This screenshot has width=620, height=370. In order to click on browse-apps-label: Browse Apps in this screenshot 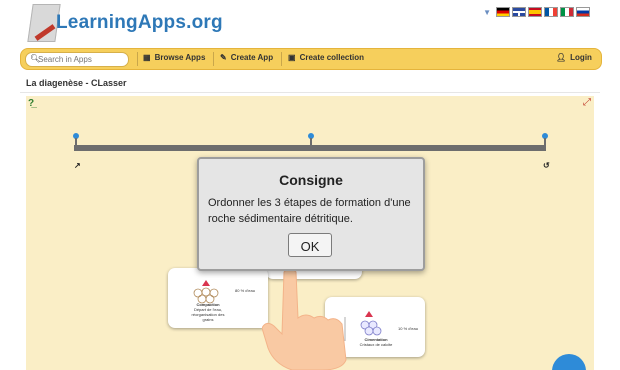, I will do `click(180, 57)`.